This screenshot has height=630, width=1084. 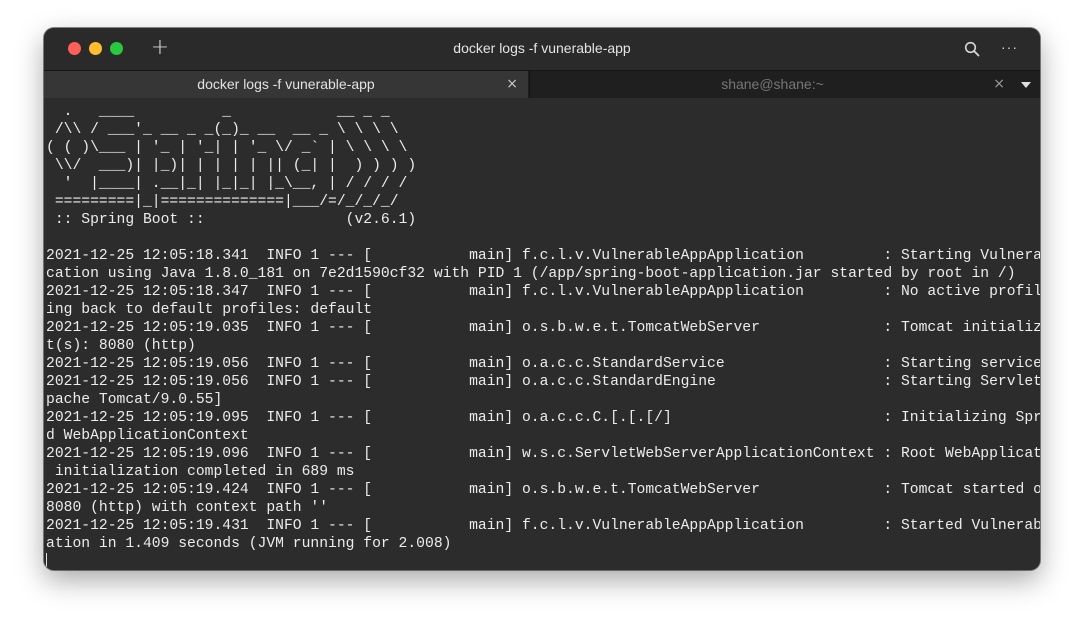 I want to click on terminal-line: d WebApplicationContext, so click(x=147, y=436).